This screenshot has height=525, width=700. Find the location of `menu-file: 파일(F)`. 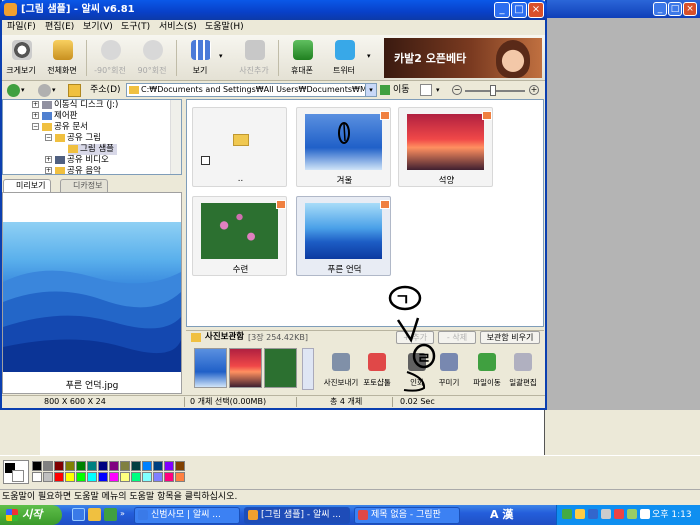

menu-file: 파일(F) is located at coordinates (21, 27).